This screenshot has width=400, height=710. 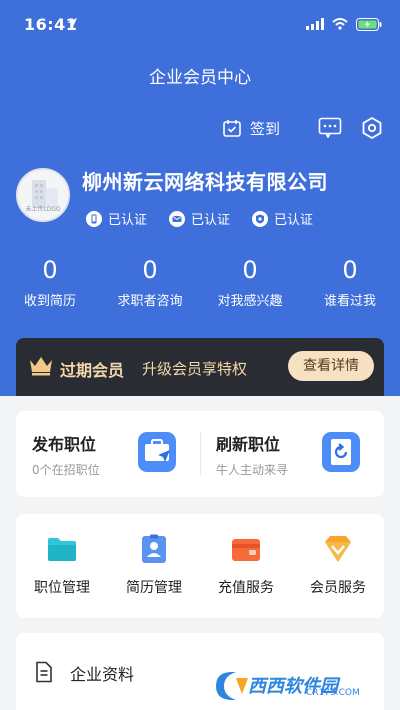 I want to click on grid-label: 简历管理, so click(x=154, y=588).